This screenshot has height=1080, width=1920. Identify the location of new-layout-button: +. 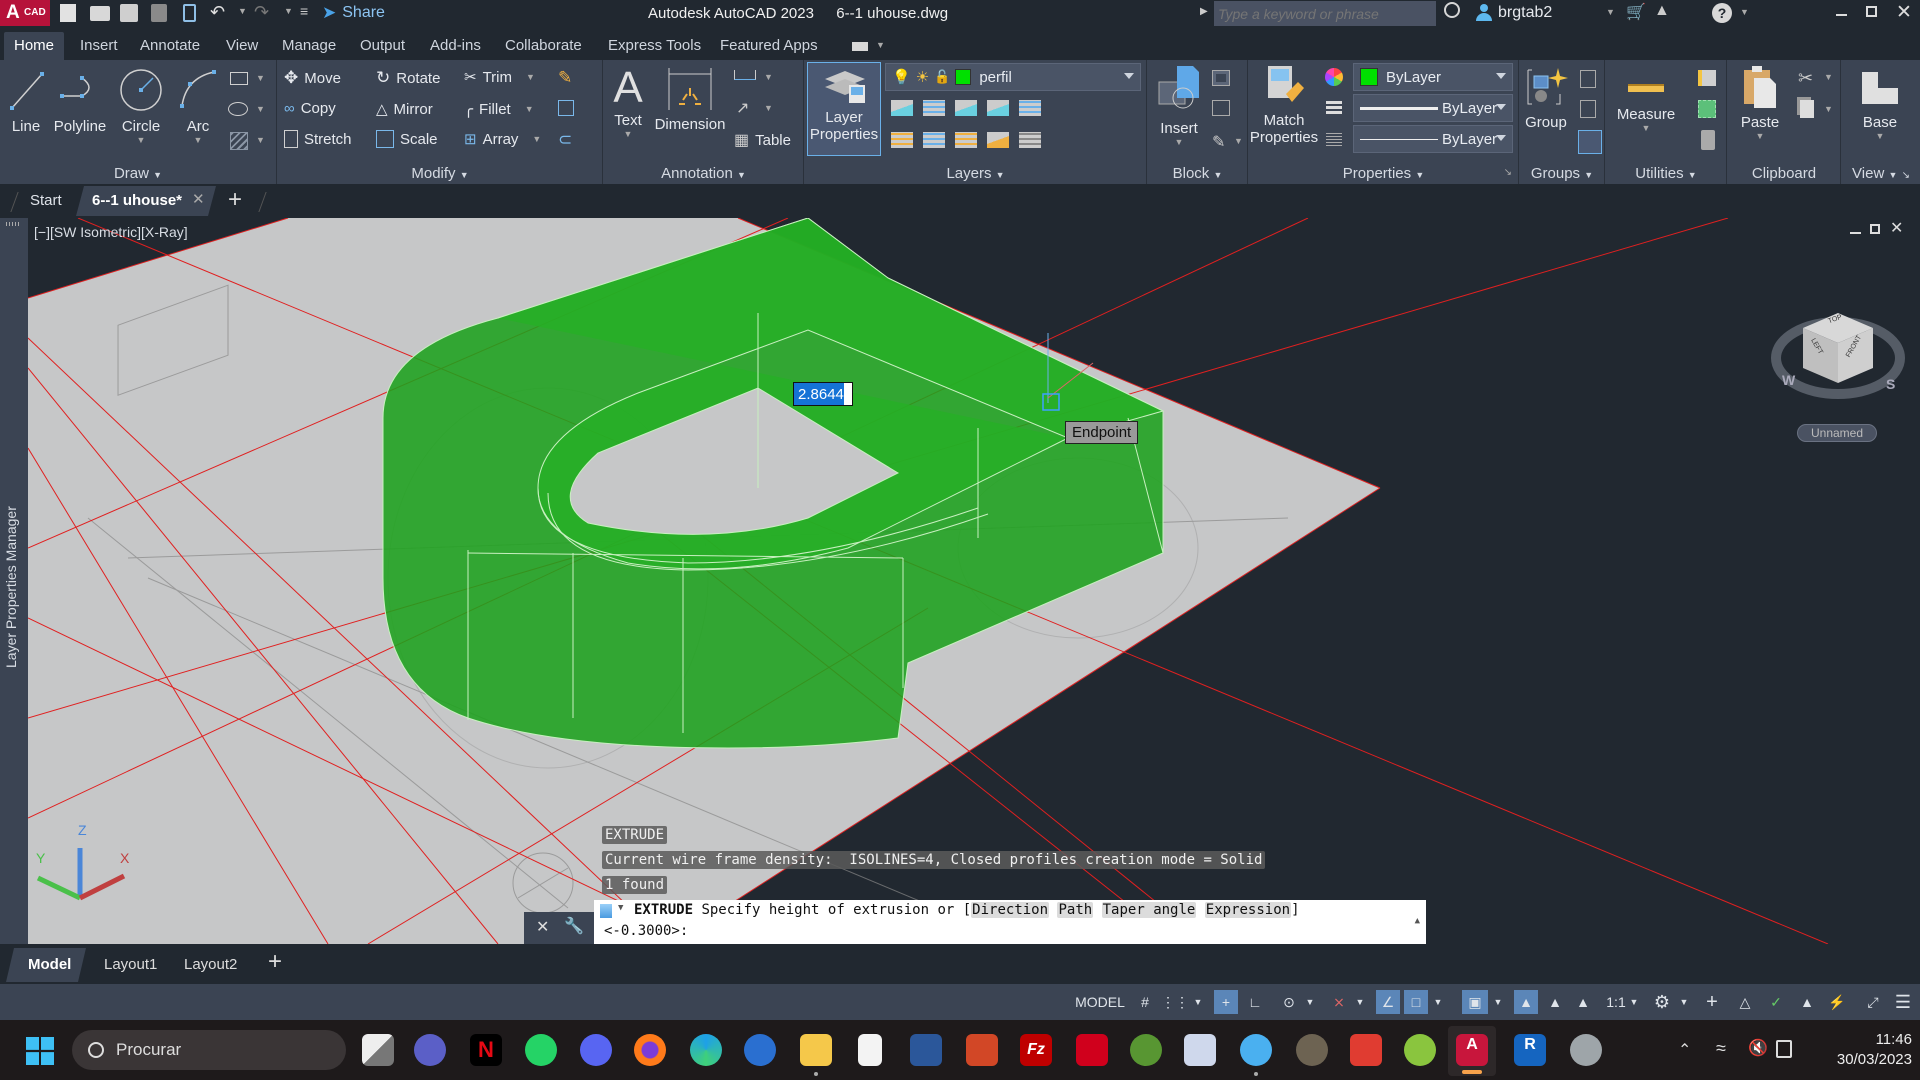
(275, 962).